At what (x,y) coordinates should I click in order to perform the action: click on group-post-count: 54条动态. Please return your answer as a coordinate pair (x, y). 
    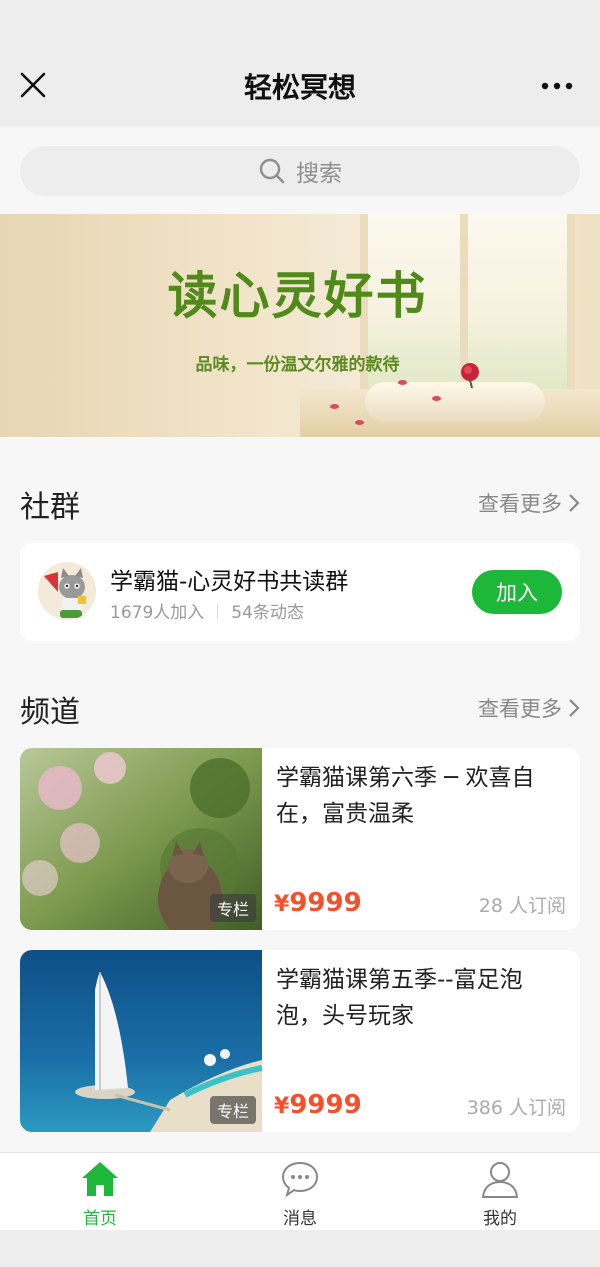
    Looking at the image, I should click on (267, 613).